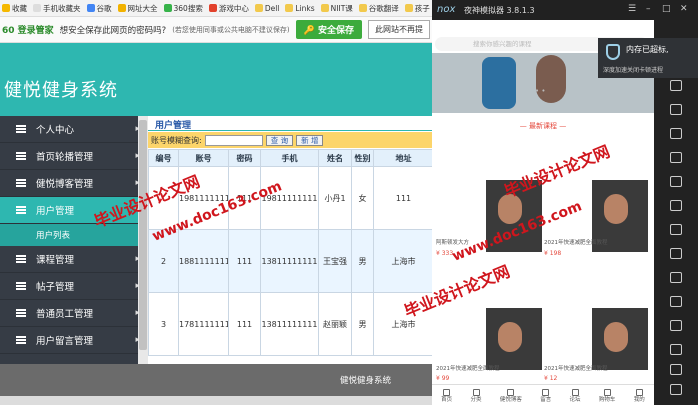 The width and height of the screenshot is (698, 405). Describe the element at coordinates (676, 301) in the screenshot. I see `multi-window-icon` at that location.